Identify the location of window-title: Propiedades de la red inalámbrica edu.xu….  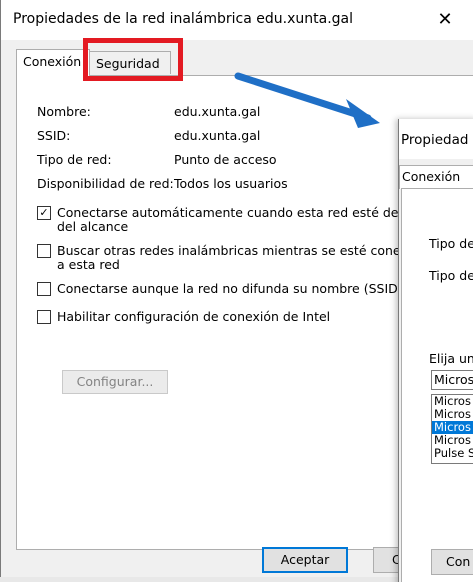
(183, 19).